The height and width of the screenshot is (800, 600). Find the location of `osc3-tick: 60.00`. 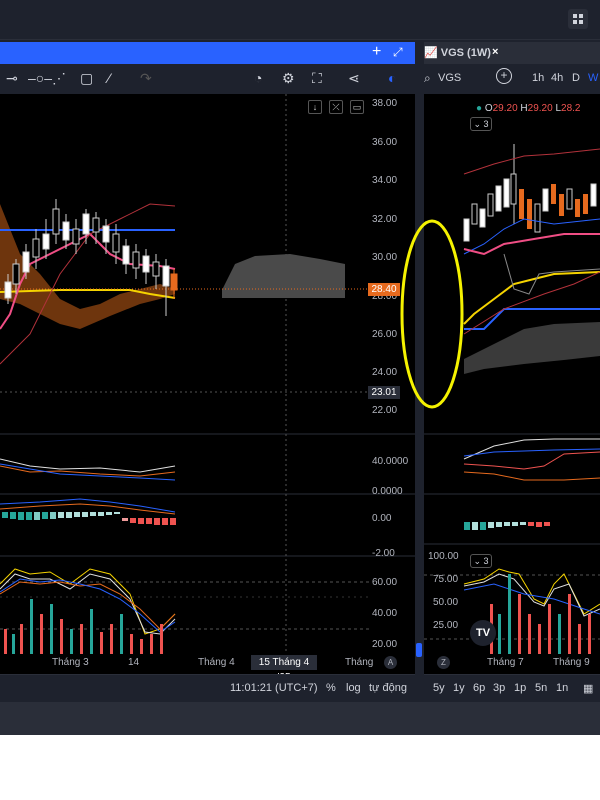

osc3-tick: 60.00 is located at coordinates (385, 582).